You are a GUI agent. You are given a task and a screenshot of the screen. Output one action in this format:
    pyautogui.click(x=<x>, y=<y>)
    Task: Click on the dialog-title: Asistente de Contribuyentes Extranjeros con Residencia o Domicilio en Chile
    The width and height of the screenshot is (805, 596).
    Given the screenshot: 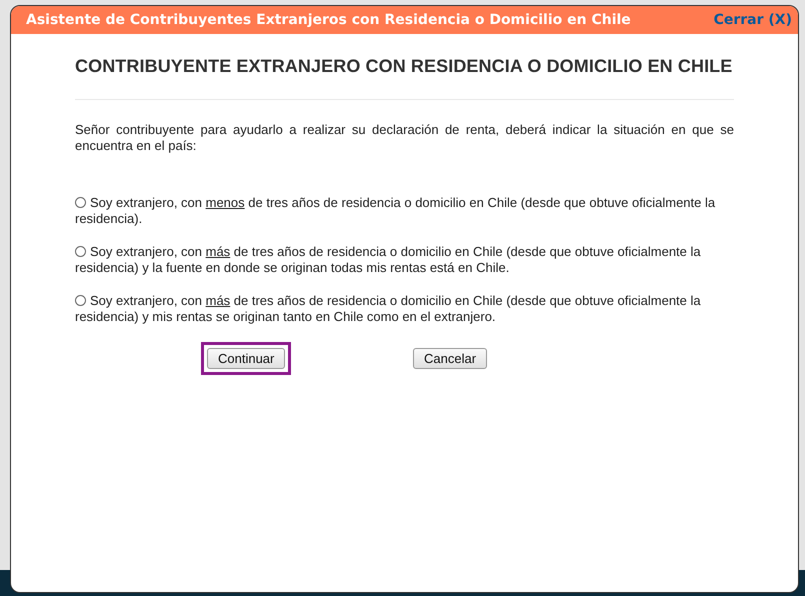 What is the action you would take?
    pyautogui.click(x=328, y=20)
    